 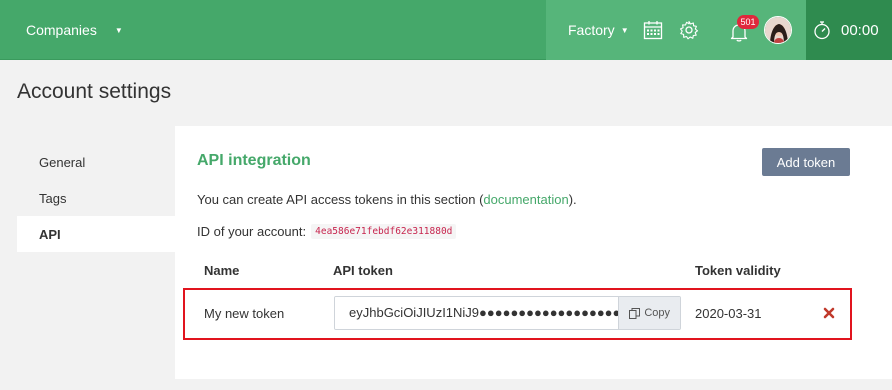 What do you see at coordinates (477, 313) in the screenshot?
I see `api-token-field: eyJhbGciOiJIUzI1NiJ9●●●●●●●●●●●●●●●●●●●` at bounding box center [477, 313].